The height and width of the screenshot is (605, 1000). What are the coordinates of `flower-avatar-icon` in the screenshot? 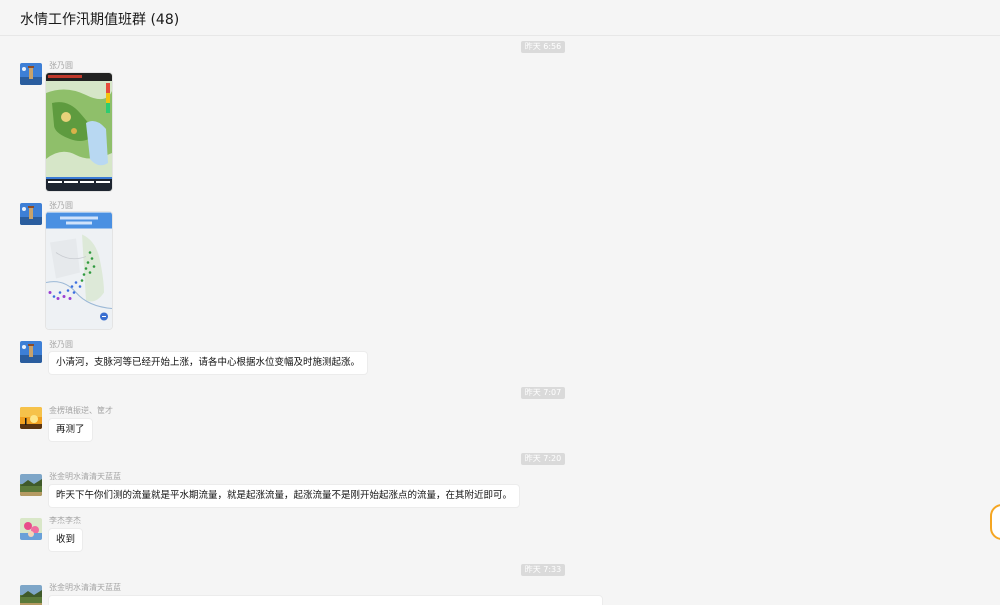 It's located at (31, 529).